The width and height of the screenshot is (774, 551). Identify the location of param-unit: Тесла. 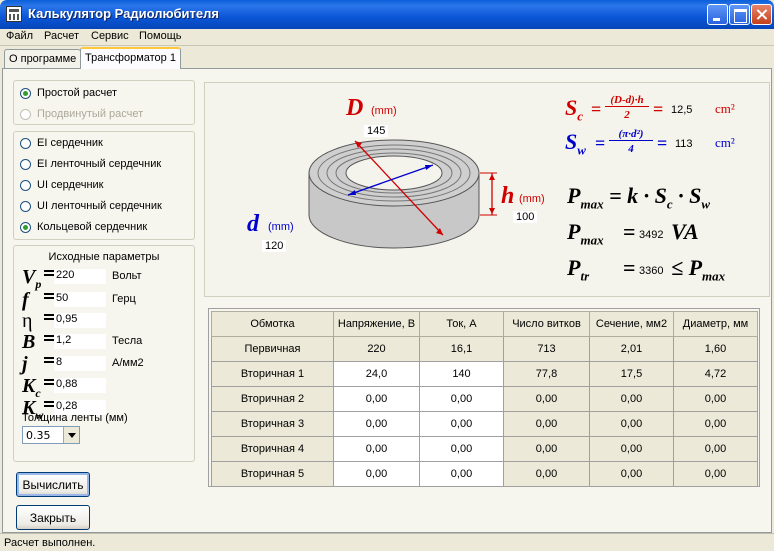
(127, 341).